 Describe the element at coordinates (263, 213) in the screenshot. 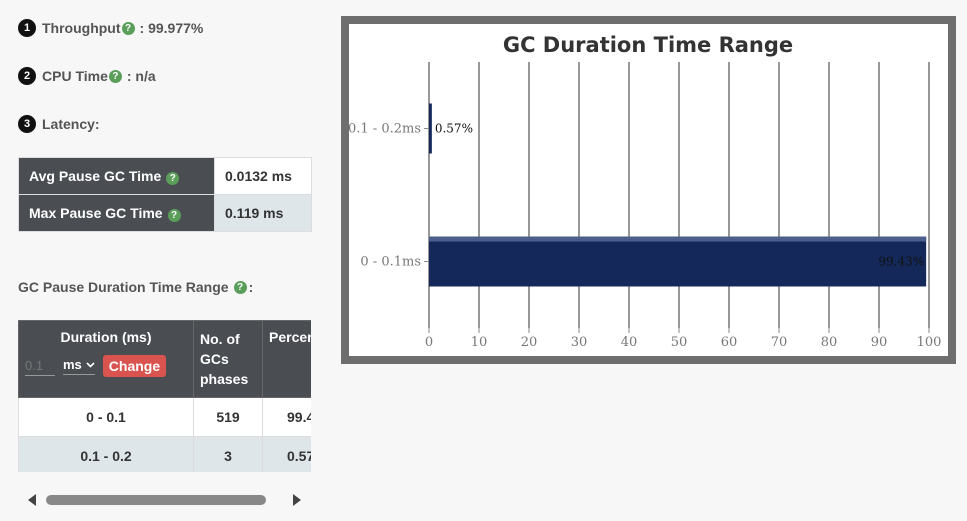

I see `max-pause-value: 0.119 ms` at that location.